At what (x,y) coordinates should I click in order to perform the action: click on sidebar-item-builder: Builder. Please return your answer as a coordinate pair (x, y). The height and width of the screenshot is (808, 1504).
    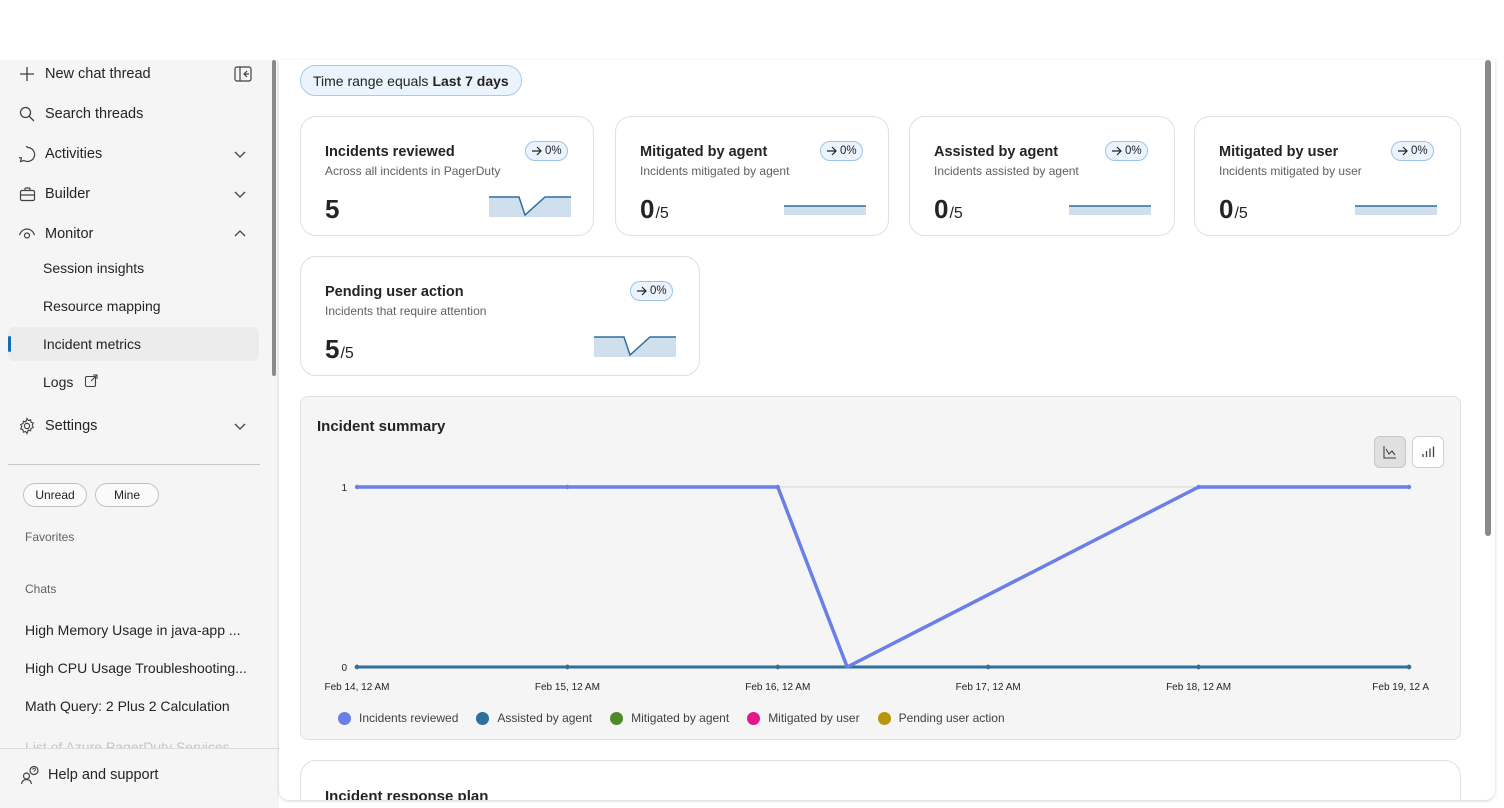
    Looking at the image, I should click on (135, 194).